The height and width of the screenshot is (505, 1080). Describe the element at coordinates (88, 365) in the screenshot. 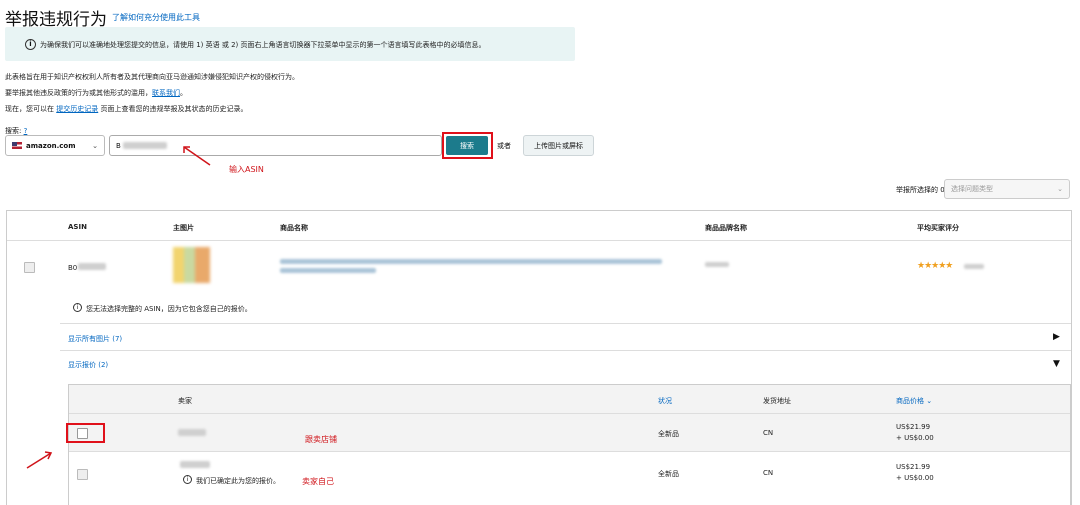

I see `show-offers-link: 显示报价 (2)` at that location.